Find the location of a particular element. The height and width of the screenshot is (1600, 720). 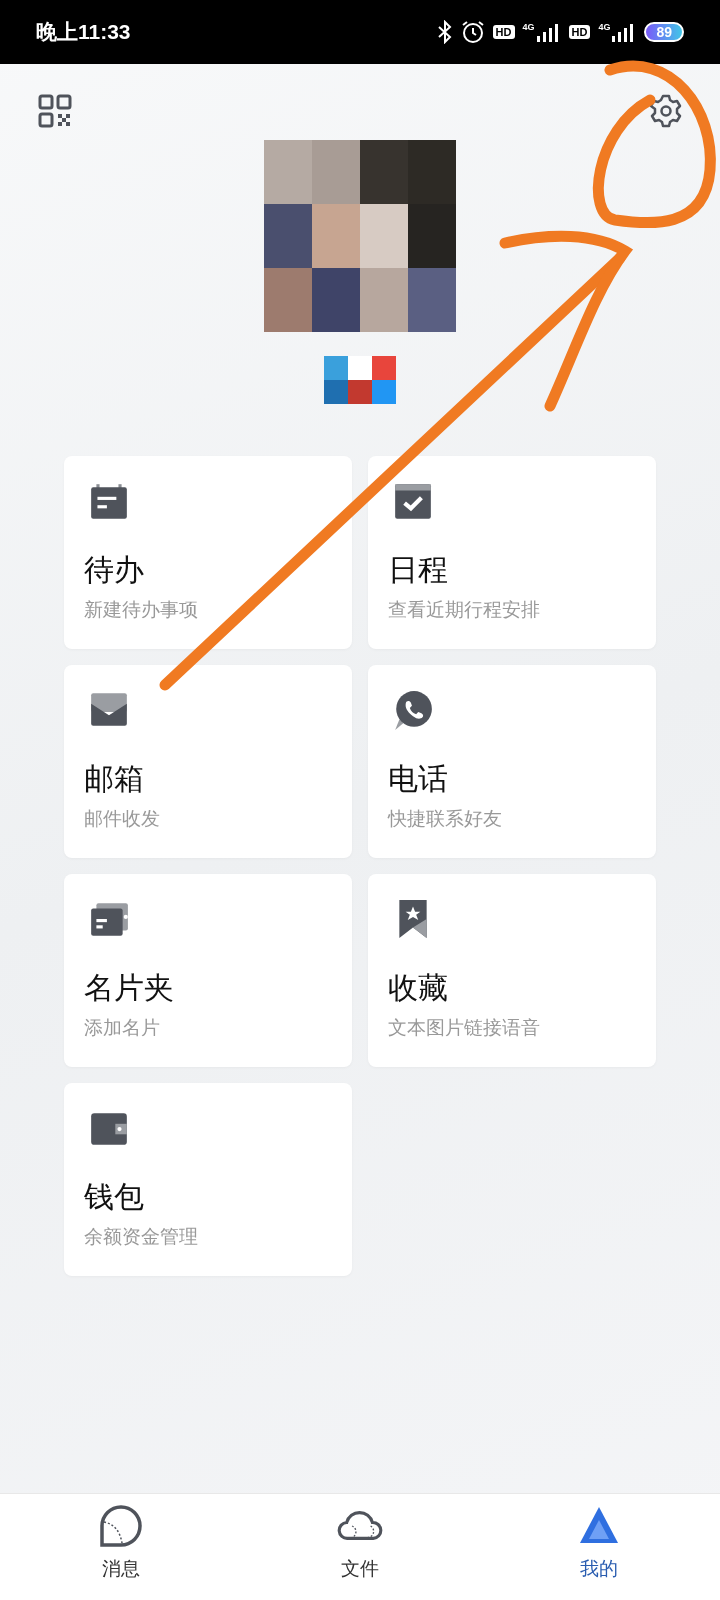

card-subtitle: 文本图片链接语音 is located at coordinates (464, 1027).